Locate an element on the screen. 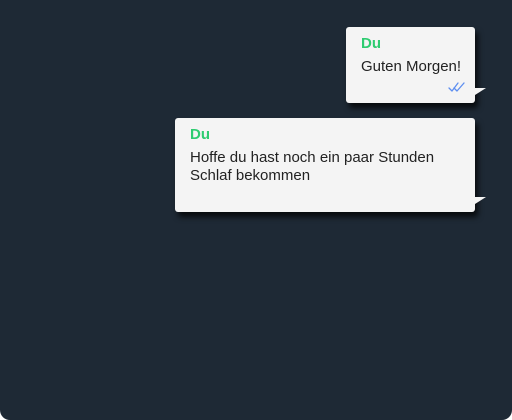 The height and width of the screenshot is (420, 512). double-check-icon is located at coordinates (456, 87).